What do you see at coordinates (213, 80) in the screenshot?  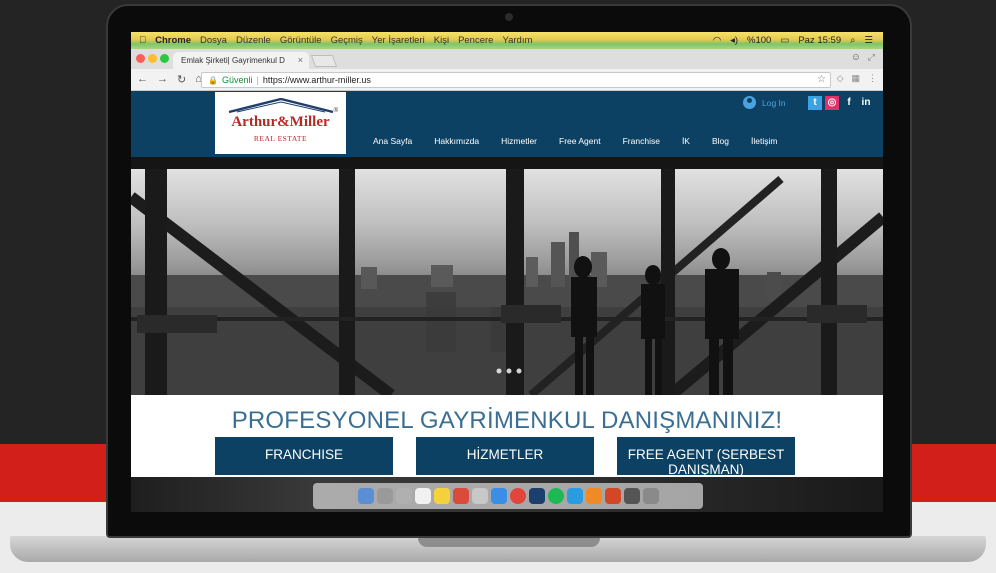 I see `lock-icon: 🔒` at bounding box center [213, 80].